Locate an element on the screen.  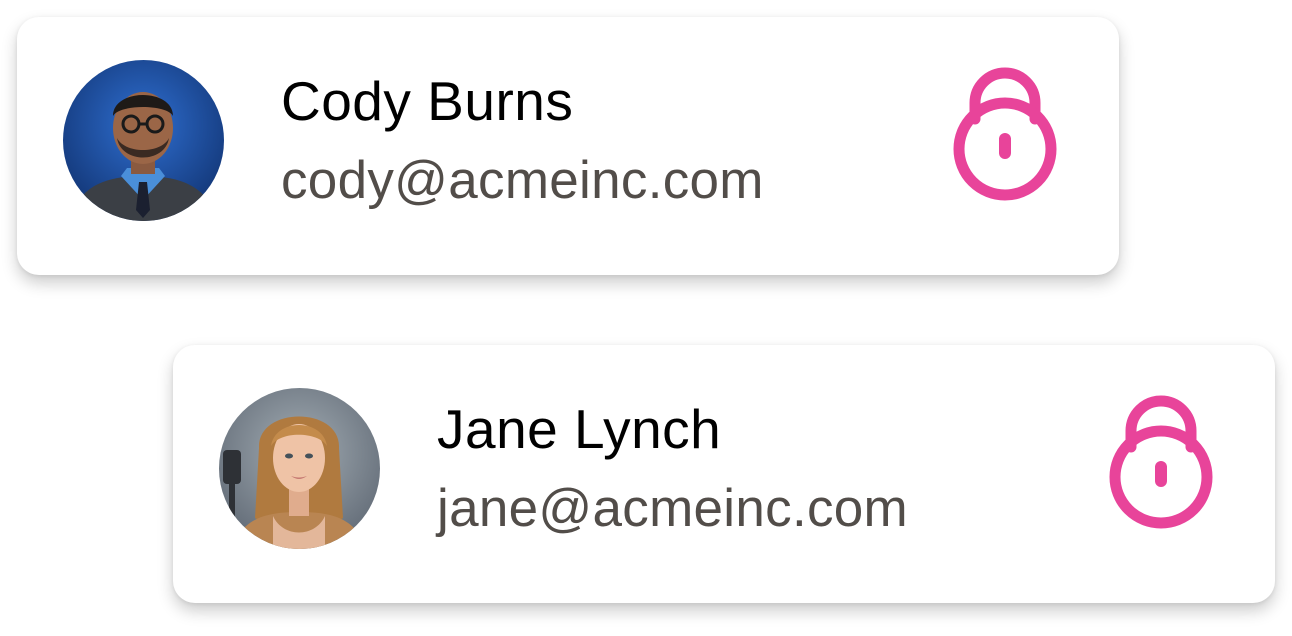
user-email: jane@acmeinc.com is located at coordinates (673, 508).